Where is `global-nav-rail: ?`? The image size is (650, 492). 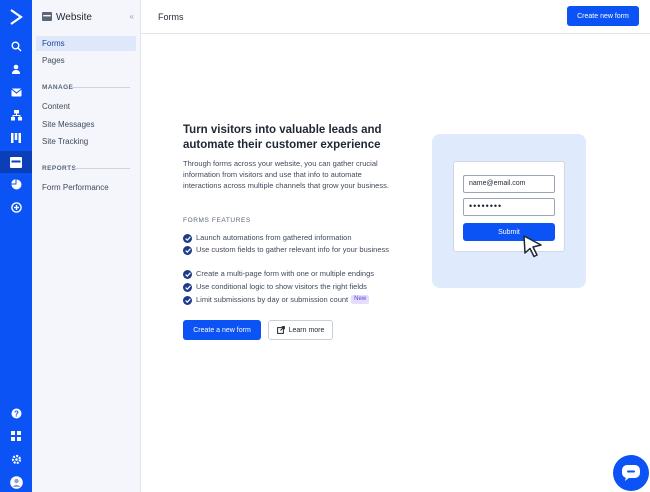 global-nav-rail: ? is located at coordinates (16, 246).